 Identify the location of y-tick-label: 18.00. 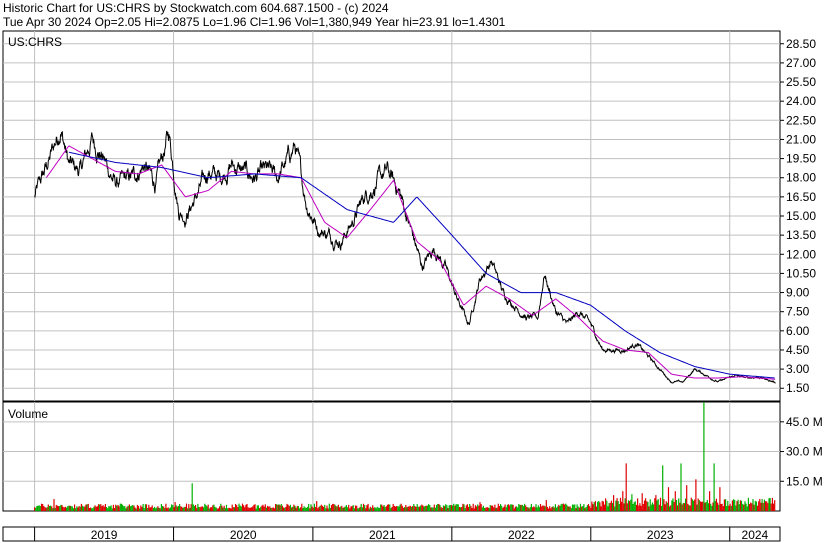
(801, 178).